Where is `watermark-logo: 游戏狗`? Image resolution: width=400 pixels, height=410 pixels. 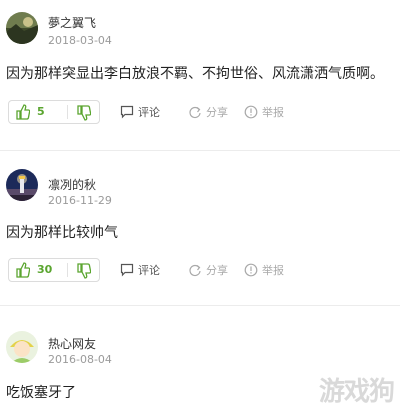 watermark-logo: 游戏狗 is located at coordinates (356, 392).